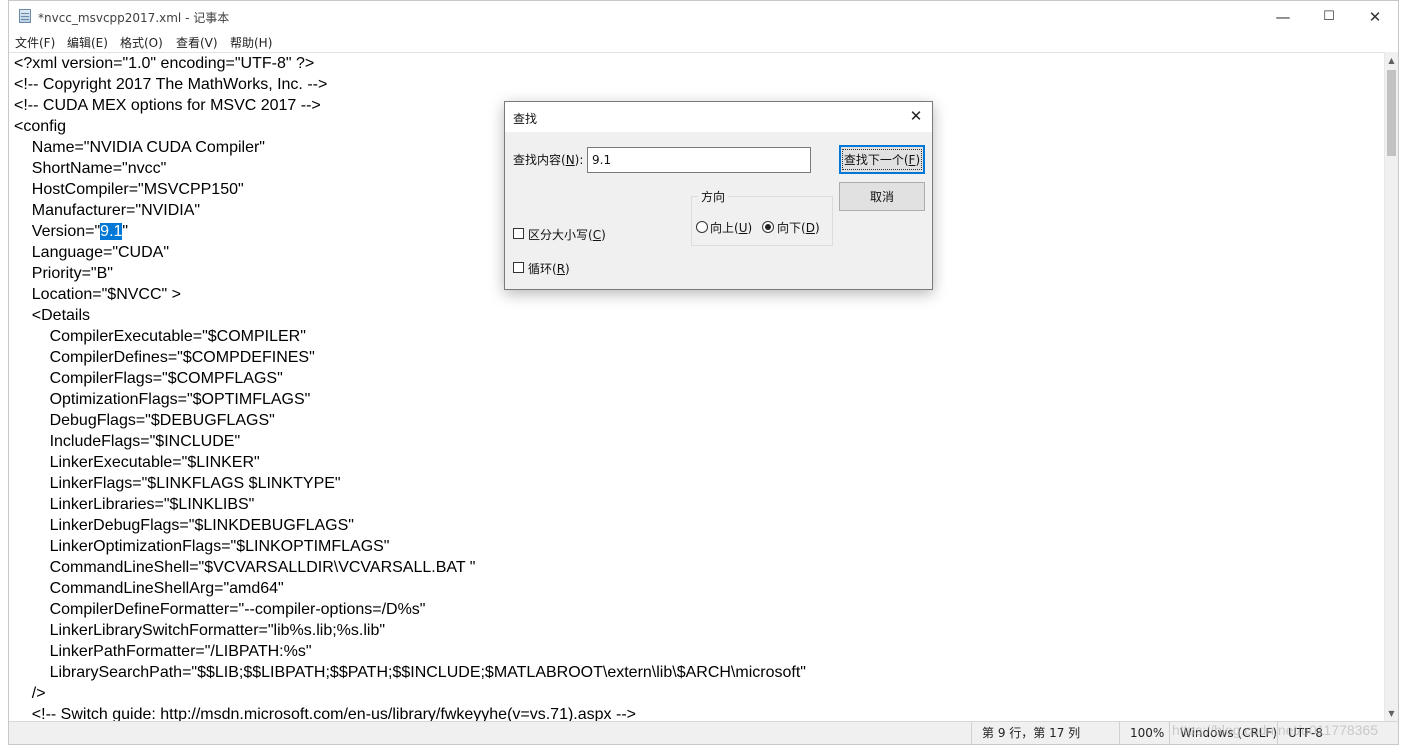  What do you see at coordinates (63, 273) in the screenshot?
I see `editor-line: Priority="B"` at bounding box center [63, 273].